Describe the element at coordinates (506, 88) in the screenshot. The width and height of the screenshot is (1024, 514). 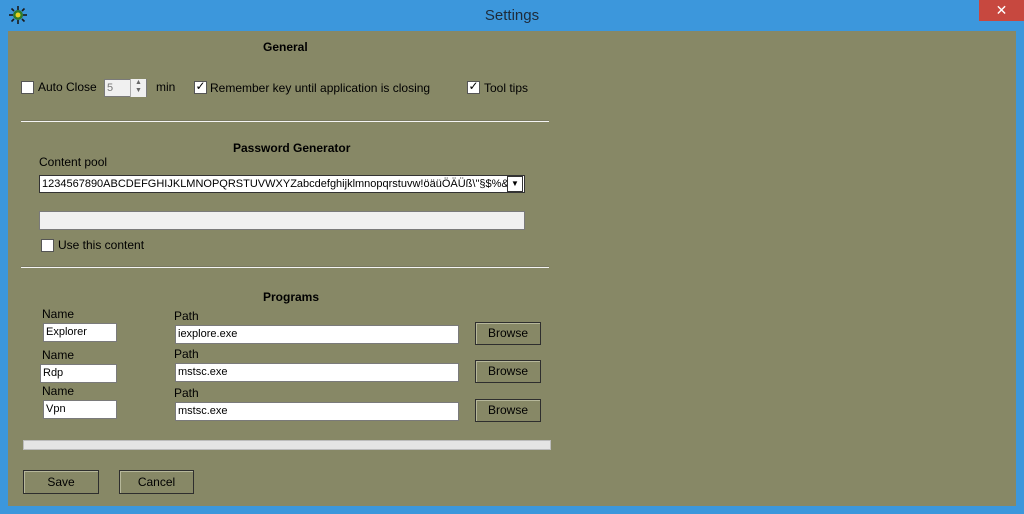
I see `tool-tips-label: Tool tips` at that location.